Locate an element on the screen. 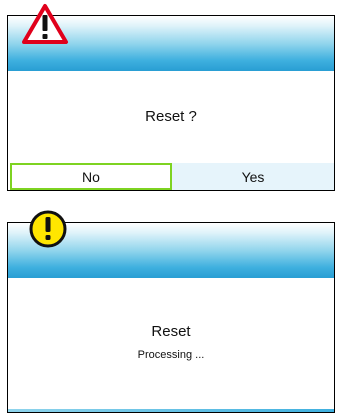  dialog-footer is located at coordinates (171, 410).